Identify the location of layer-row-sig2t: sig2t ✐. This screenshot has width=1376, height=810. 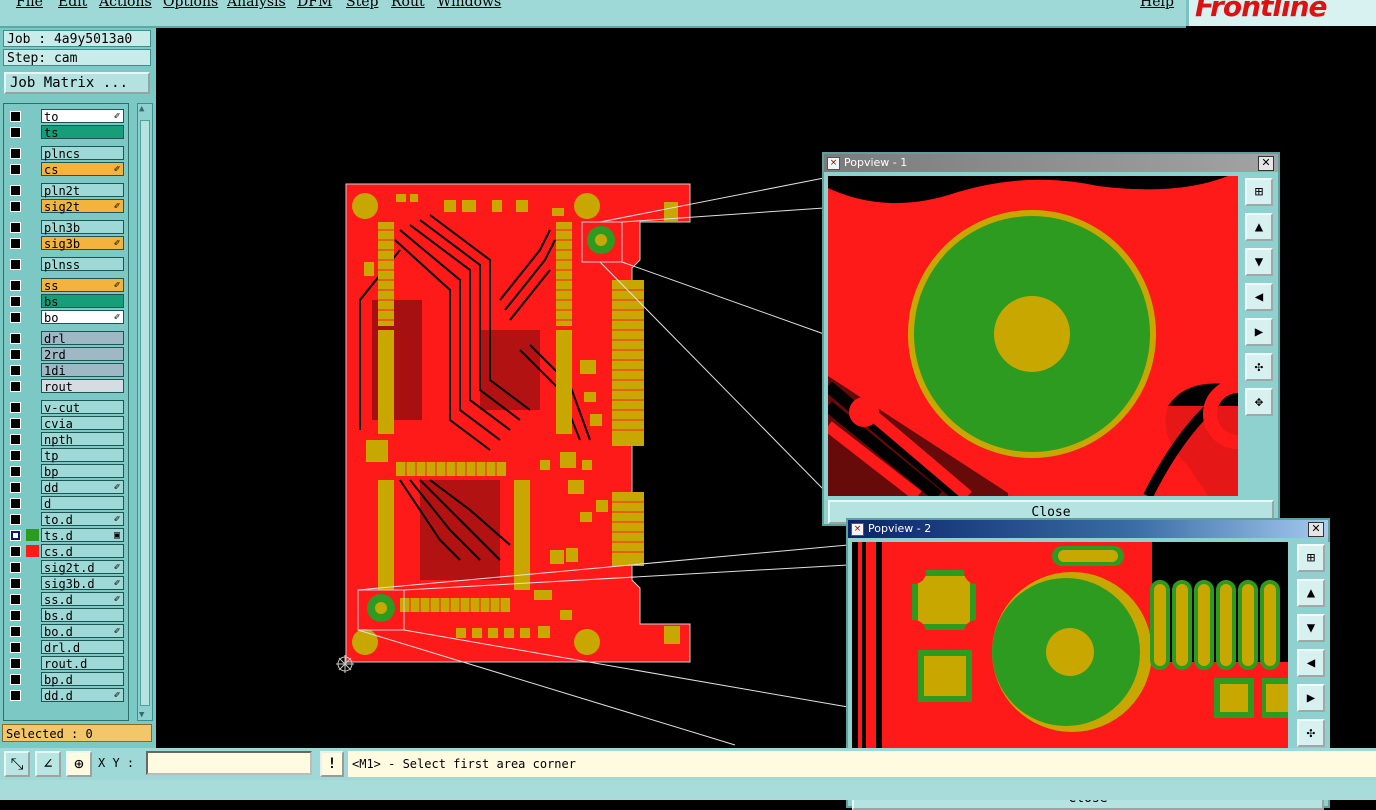
(66, 206).